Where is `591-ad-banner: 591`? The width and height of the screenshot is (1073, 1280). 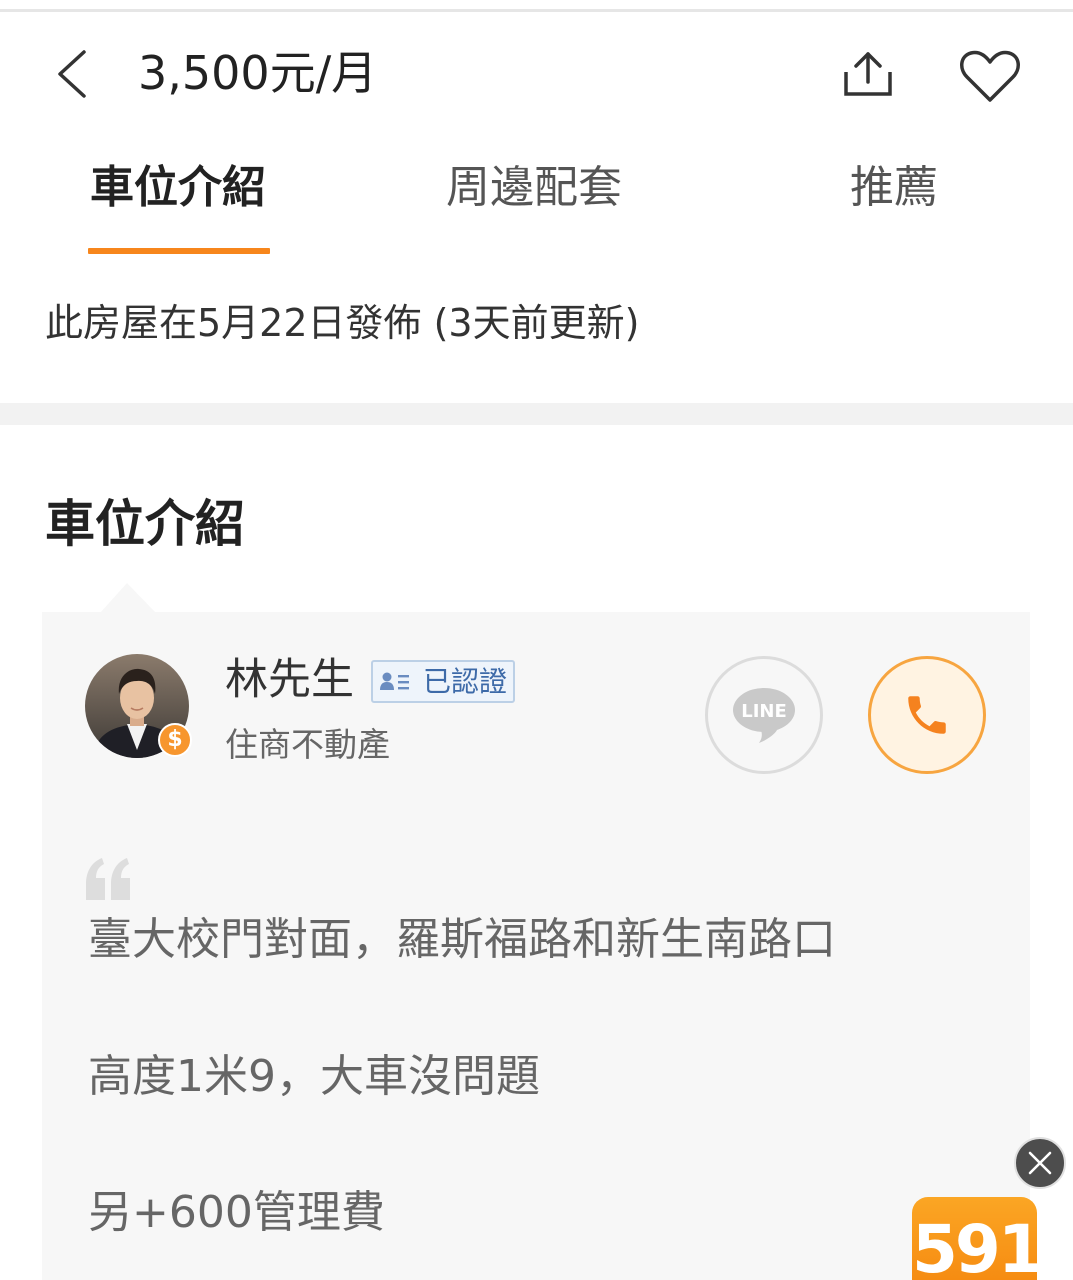
591-ad-banner: 591 is located at coordinates (974, 1238).